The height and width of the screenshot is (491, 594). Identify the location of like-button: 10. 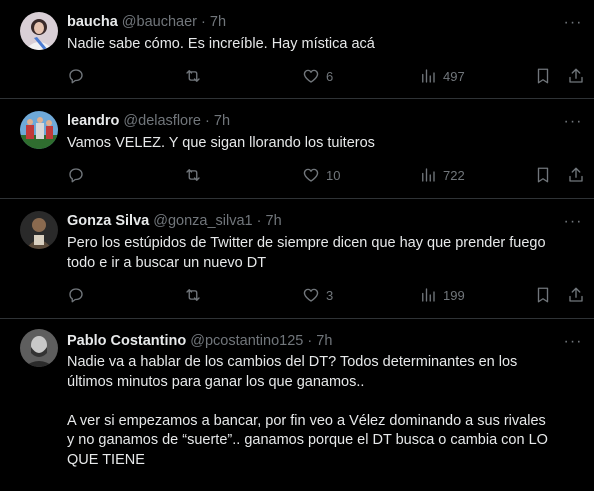
(321, 175).